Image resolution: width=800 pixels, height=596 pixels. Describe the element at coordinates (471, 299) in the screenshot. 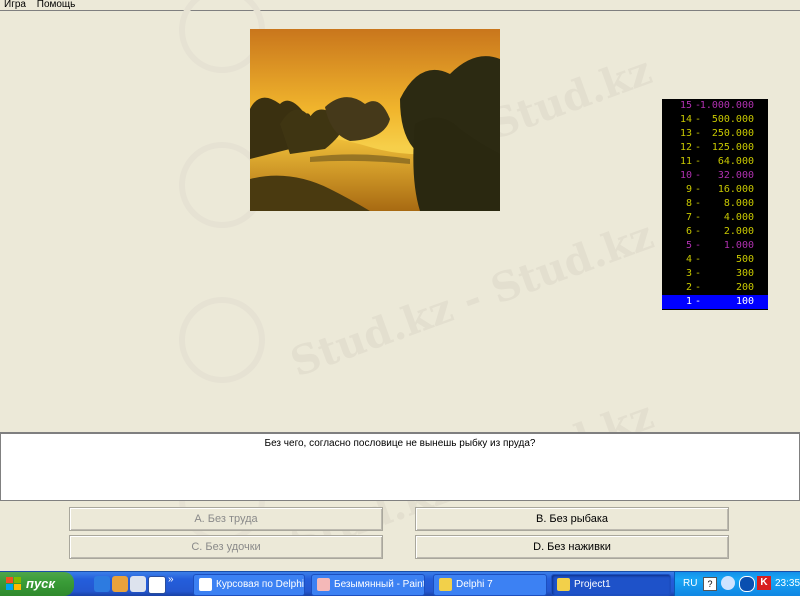

I see `watermark-text-2: Stud.kz - Stud.kz` at that location.